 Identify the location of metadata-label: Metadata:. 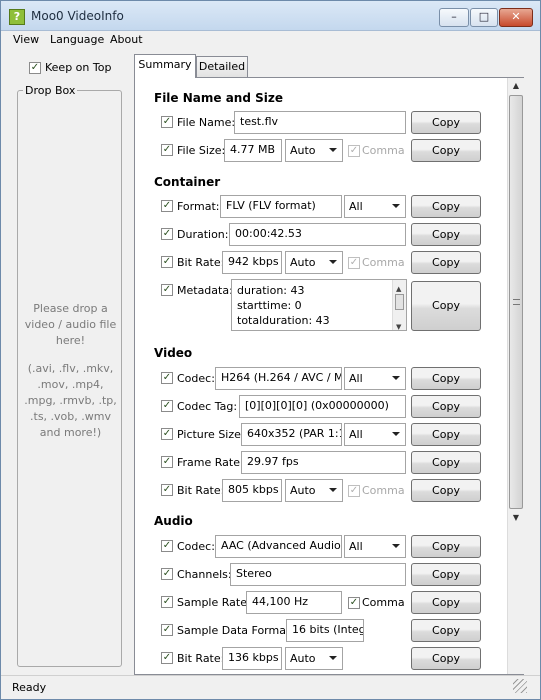
(205, 290).